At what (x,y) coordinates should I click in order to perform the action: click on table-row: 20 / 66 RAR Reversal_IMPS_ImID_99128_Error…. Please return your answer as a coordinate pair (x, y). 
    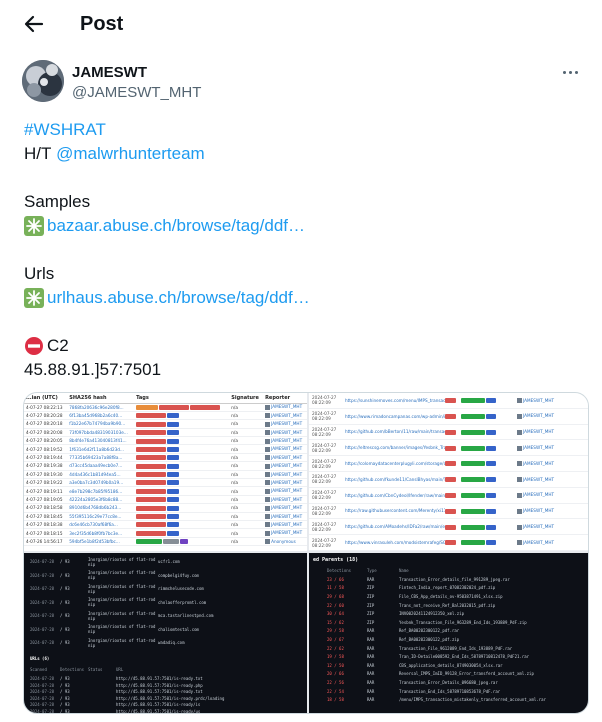
    Looking at the image, I should click on (448, 674).